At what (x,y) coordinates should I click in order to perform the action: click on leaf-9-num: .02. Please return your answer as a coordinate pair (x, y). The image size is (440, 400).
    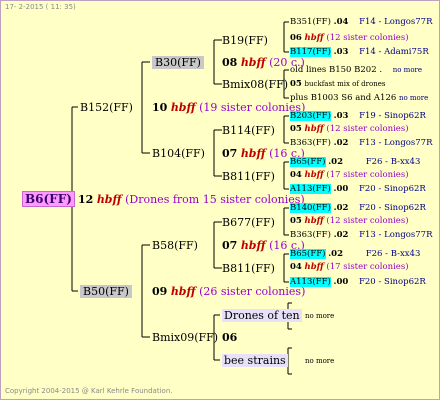
    Looking at the image, I should click on (335, 162).